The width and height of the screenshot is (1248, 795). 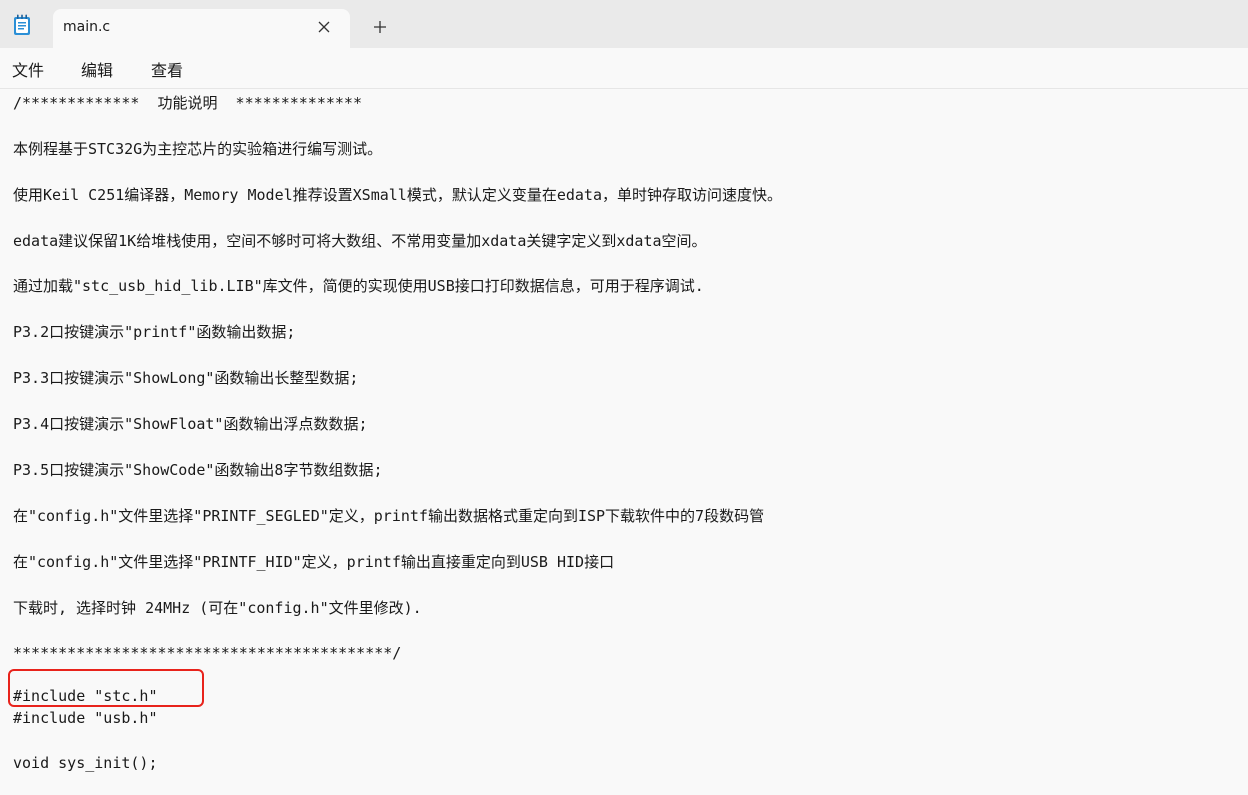 I want to click on new-tab-button, so click(x=380, y=27).